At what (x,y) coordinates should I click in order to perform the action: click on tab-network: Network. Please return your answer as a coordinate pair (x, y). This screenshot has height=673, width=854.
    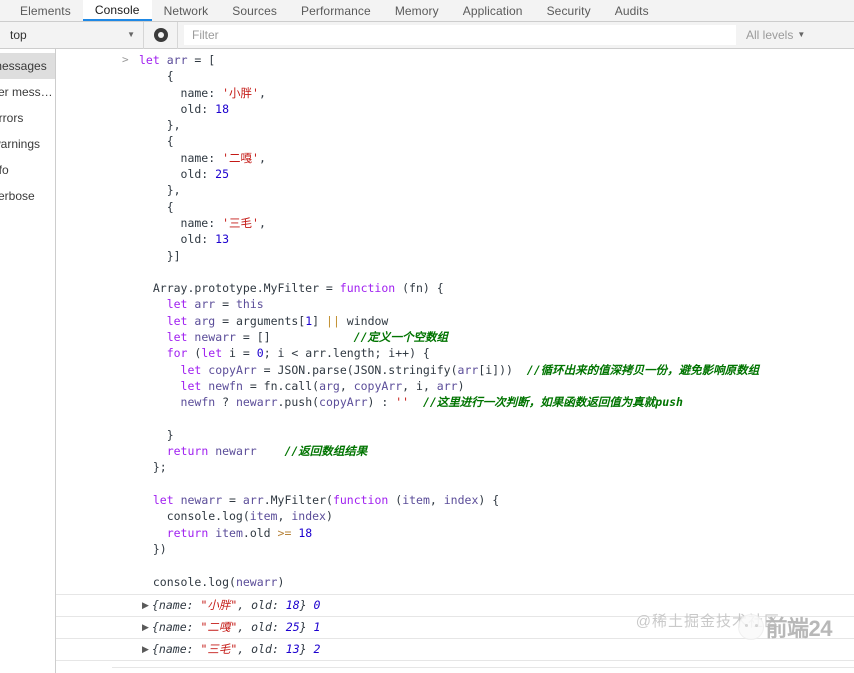
    Looking at the image, I should click on (186, 10).